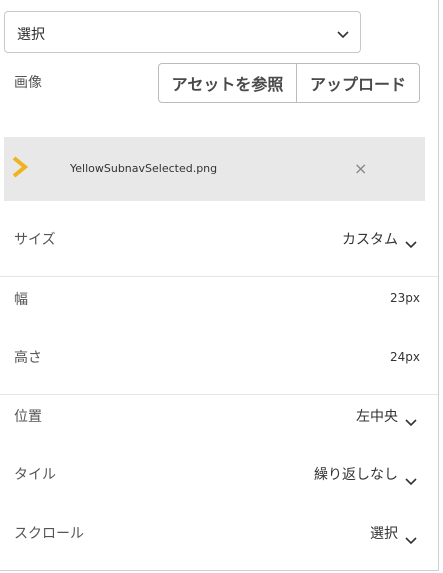 The image size is (443, 573). Describe the element at coordinates (227, 83) in the screenshot. I see `browse-asset-button: アセットを参照` at that location.